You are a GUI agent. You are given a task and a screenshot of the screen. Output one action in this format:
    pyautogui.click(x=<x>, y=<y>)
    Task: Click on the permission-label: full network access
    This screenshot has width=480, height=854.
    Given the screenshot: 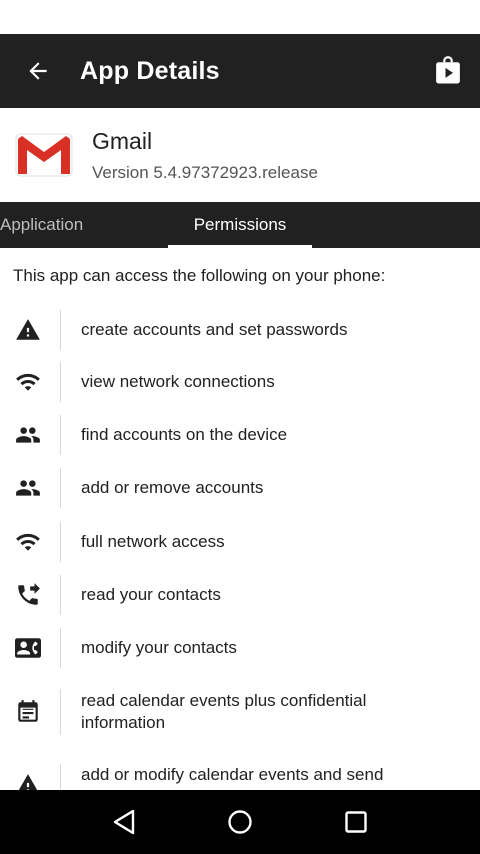 What is the action you would take?
    pyautogui.click(x=153, y=541)
    